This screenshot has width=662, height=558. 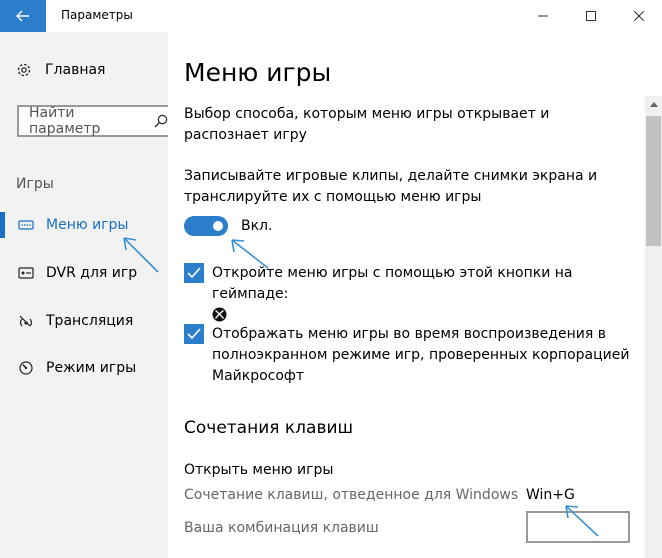 What do you see at coordinates (35, 184) in the screenshot?
I see `sidebar-section-label: Игры` at bounding box center [35, 184].